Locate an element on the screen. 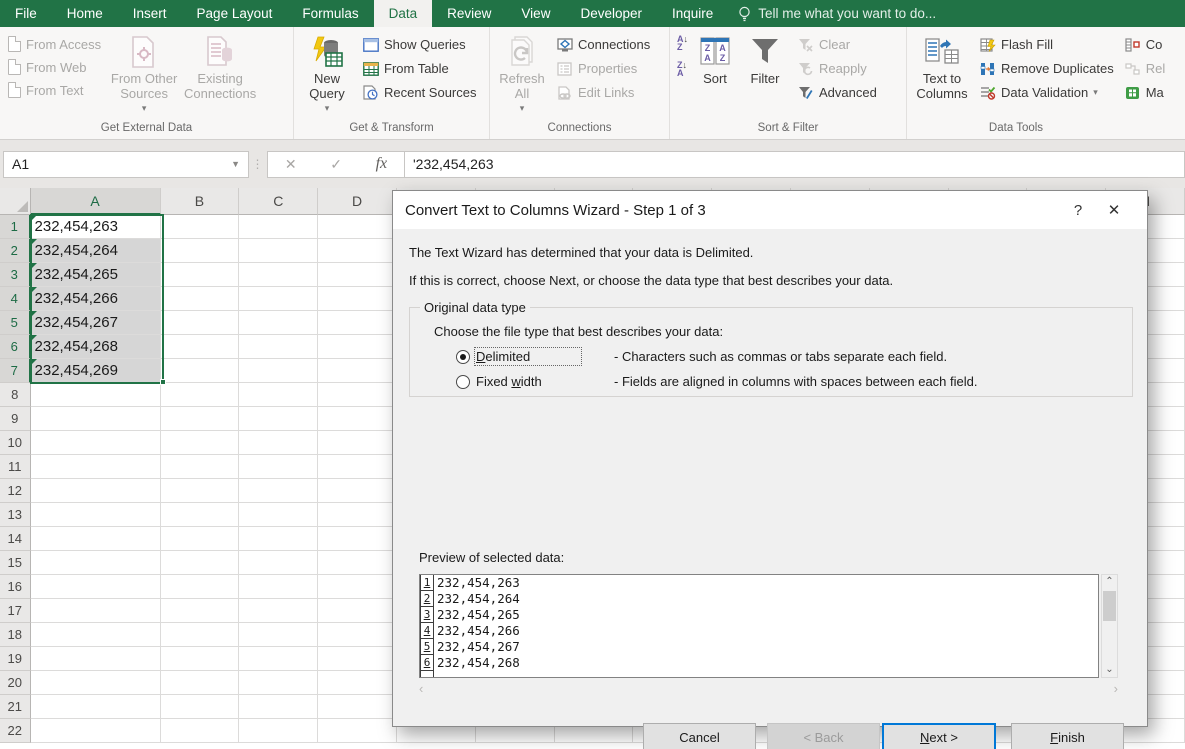  cell-A5: 232,454,267 is located at coordinates (95, 323).